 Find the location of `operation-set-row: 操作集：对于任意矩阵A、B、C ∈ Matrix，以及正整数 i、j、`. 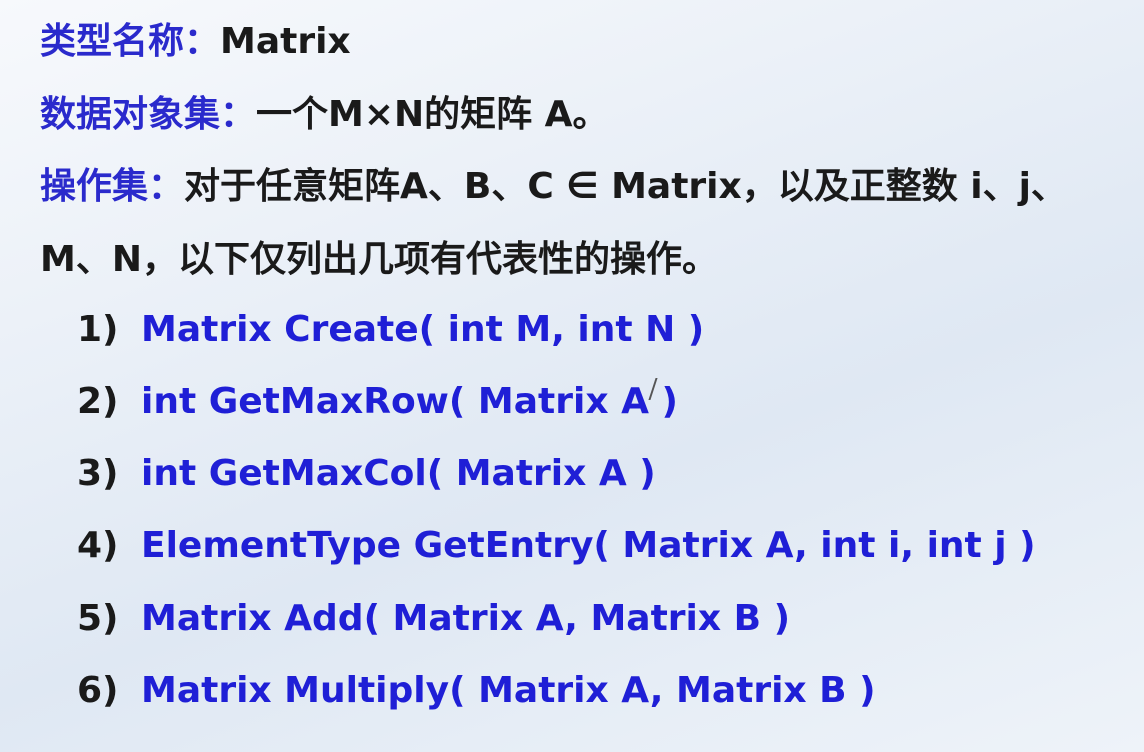

operation-set-row: 操作集：对于任意矩阵A、B、C ∈ Matrix，以及正整数 i、j、 is located at coordinates (553, 187).